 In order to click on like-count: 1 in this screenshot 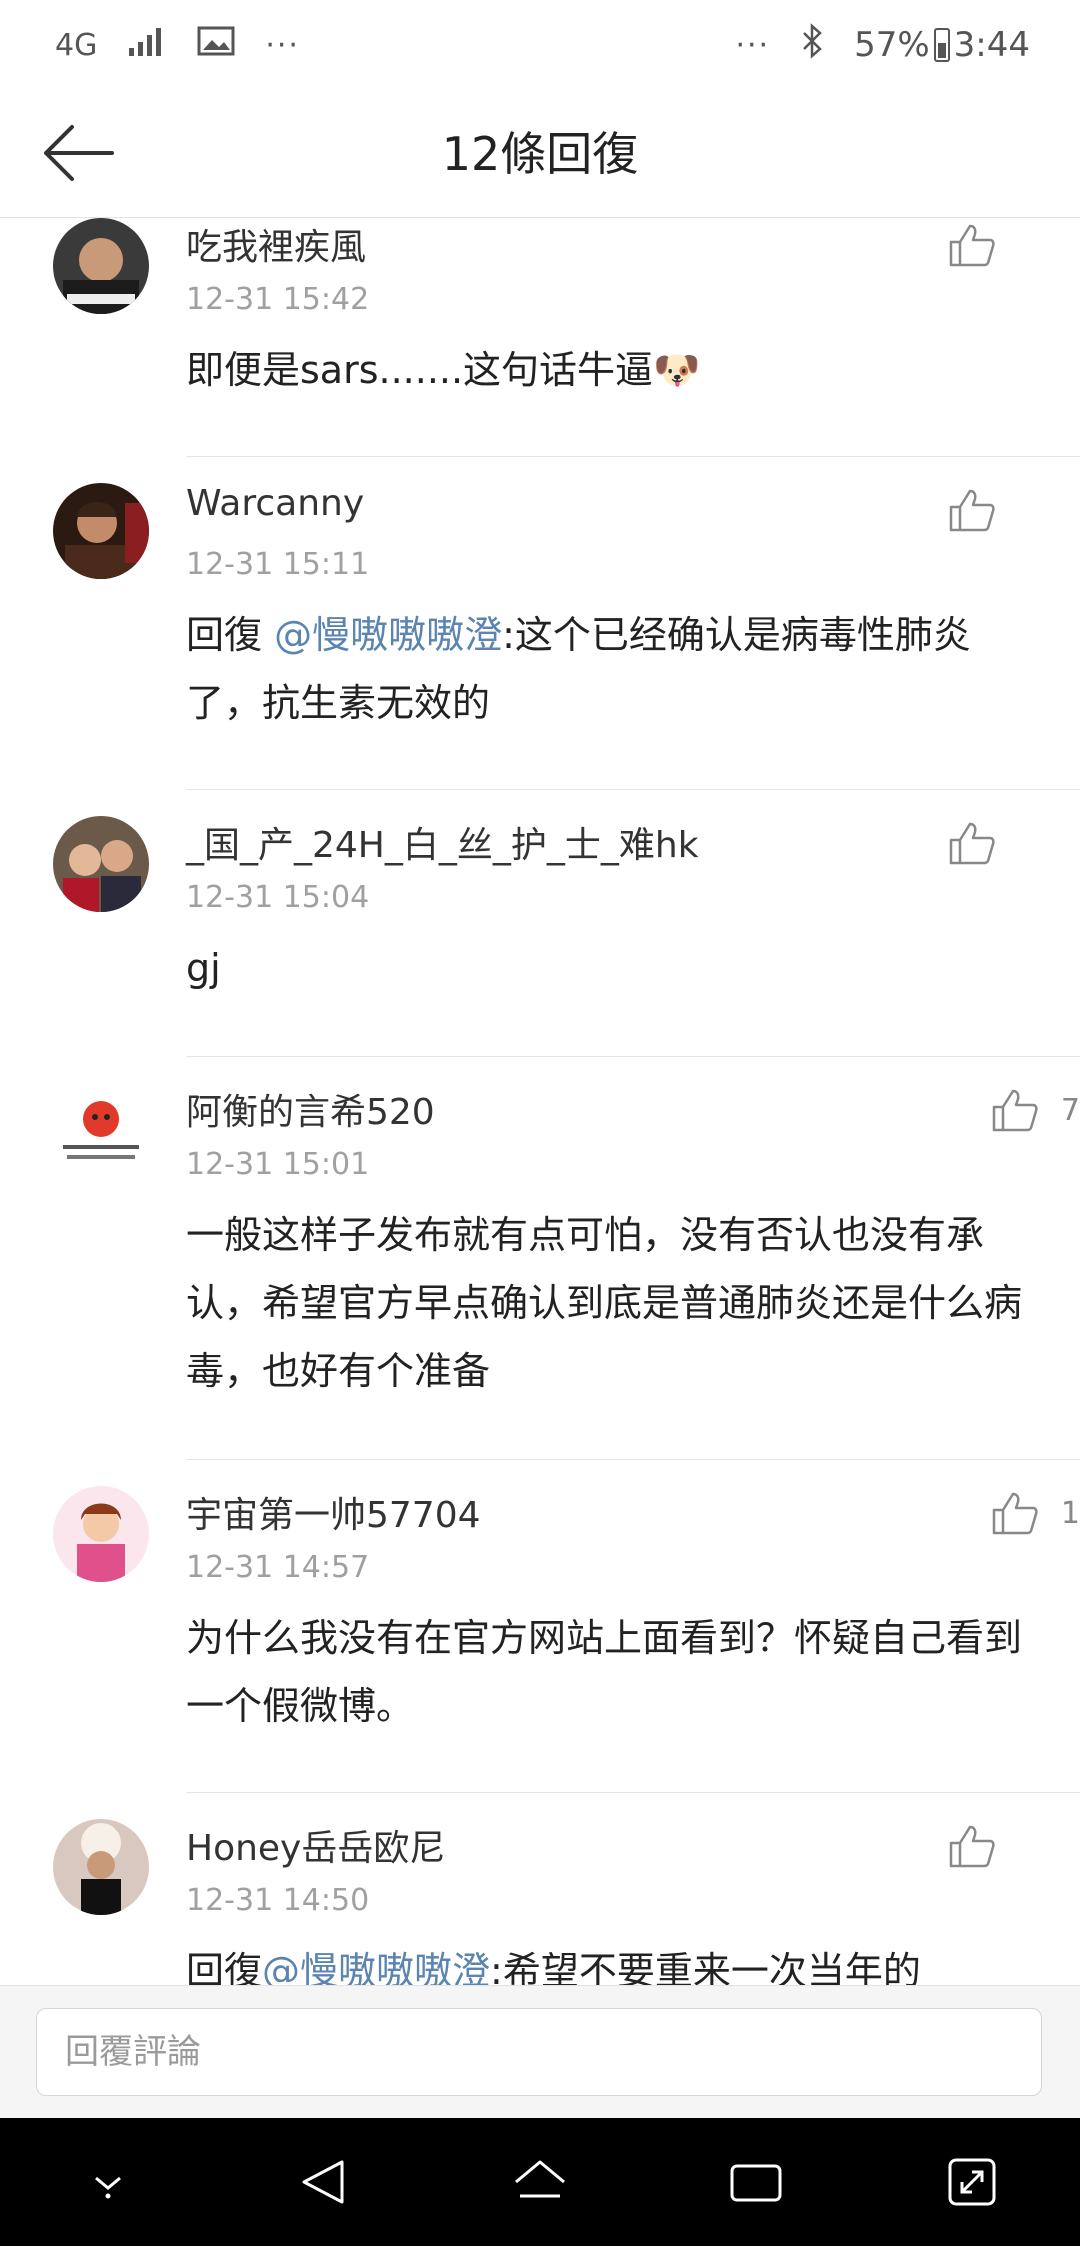, I will do `click(1070, 1513)`.